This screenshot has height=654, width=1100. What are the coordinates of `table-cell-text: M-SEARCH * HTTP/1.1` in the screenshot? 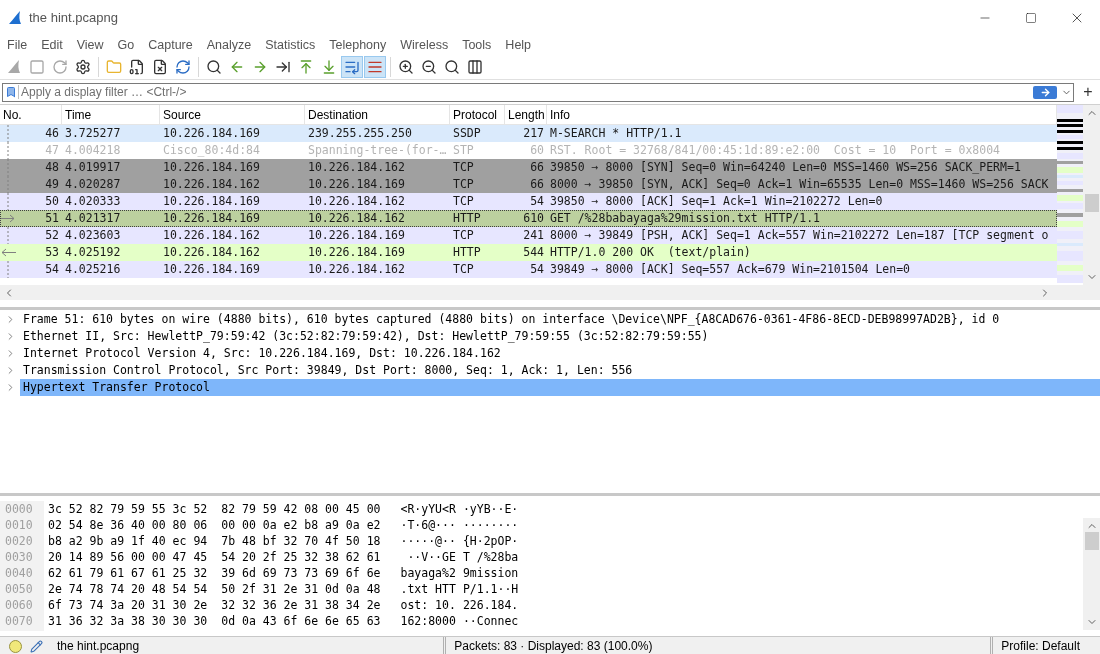 It's located at (616, 133).